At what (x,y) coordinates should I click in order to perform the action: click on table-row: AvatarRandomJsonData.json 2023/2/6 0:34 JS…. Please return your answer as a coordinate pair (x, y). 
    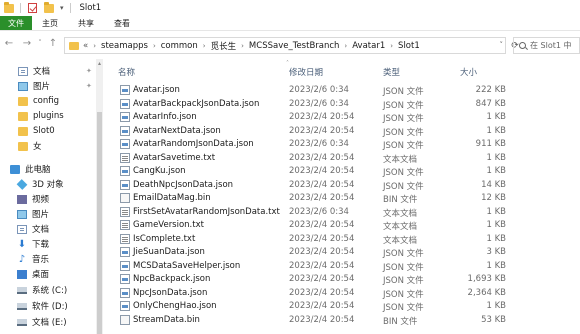
    Looking at the image, I should click on (312, 145).